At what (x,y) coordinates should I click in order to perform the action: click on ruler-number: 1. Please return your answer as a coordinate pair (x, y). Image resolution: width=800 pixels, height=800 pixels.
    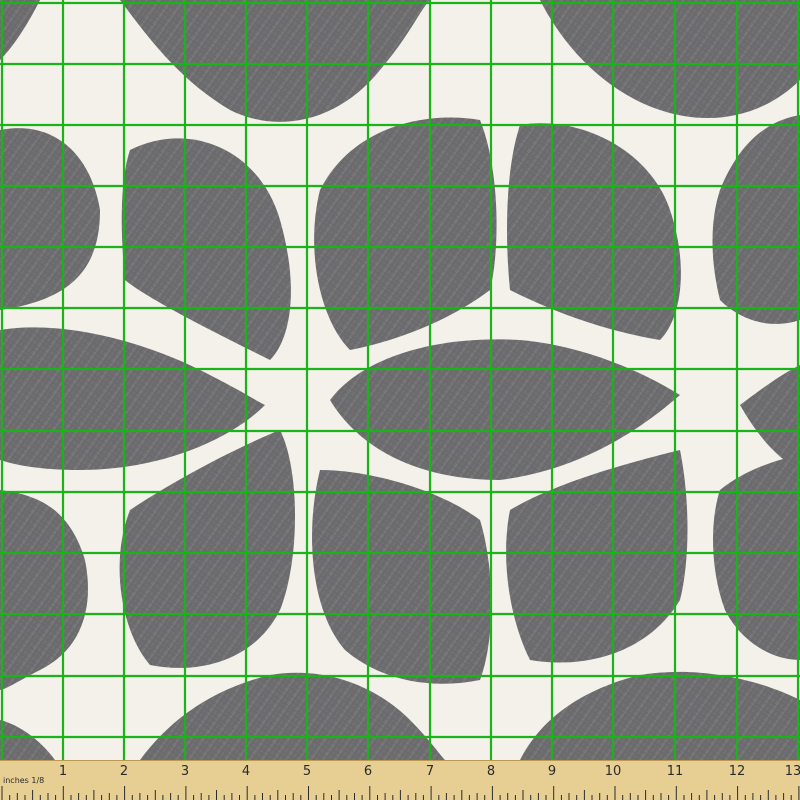
    Looking at the image, I should click on (63, 771).